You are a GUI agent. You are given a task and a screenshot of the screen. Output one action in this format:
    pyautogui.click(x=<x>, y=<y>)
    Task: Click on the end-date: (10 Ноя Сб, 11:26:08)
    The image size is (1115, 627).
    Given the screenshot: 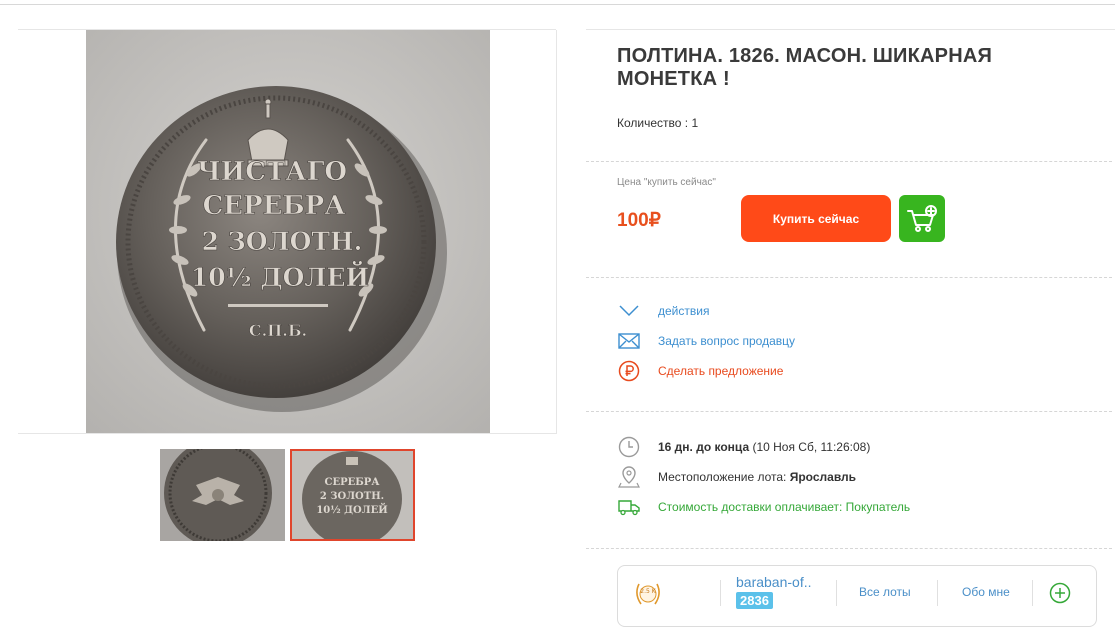 What is the action you would take?
    pyautogui.click(x=810, y=447)
    